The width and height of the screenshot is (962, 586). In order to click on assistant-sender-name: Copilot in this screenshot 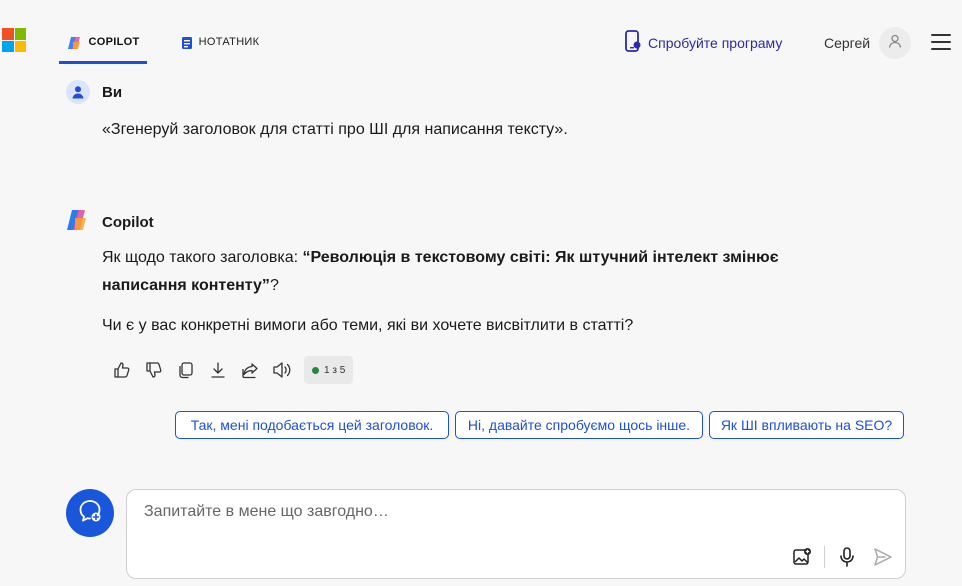, I will do `click(128, 222)`.